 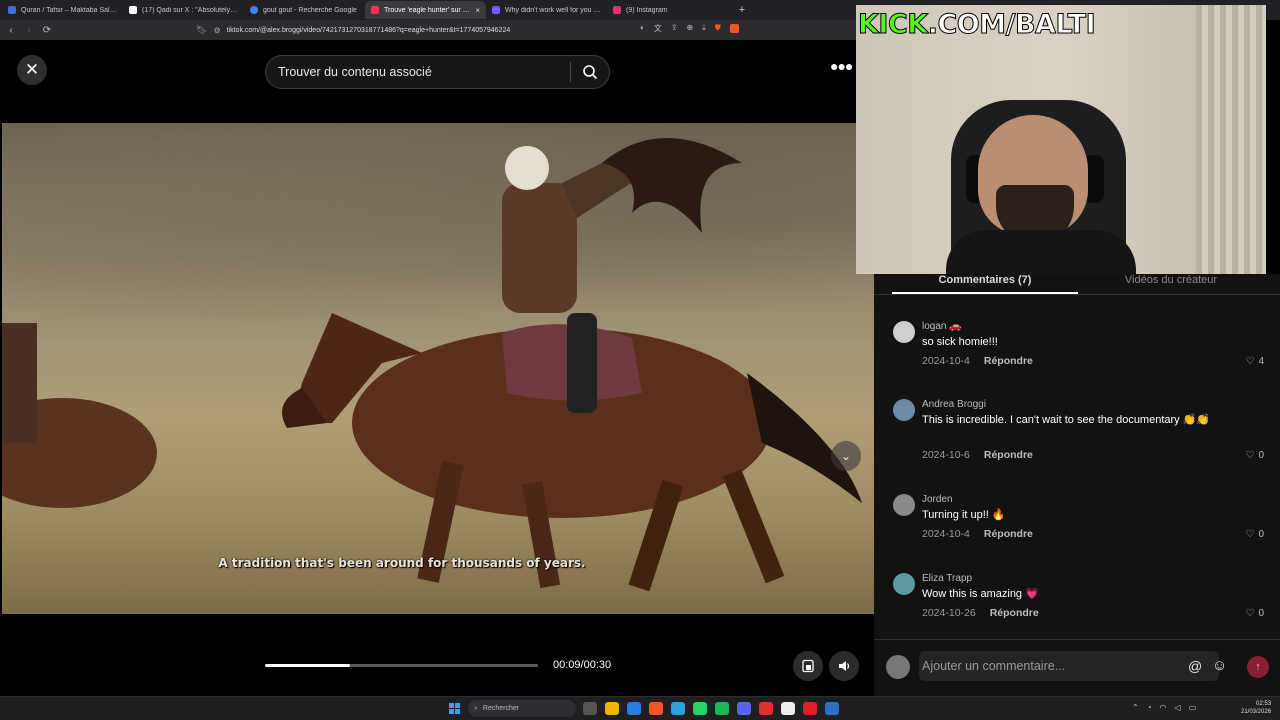 What do you see at coordinates (942, 326) in the screenshot?
I see `comment-username: logan 🚗` at bounding box center [942, 326].